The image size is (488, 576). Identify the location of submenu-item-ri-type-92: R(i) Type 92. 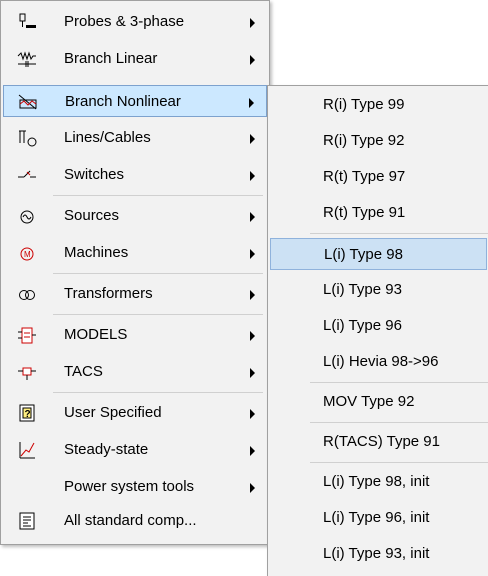
(378, 141).